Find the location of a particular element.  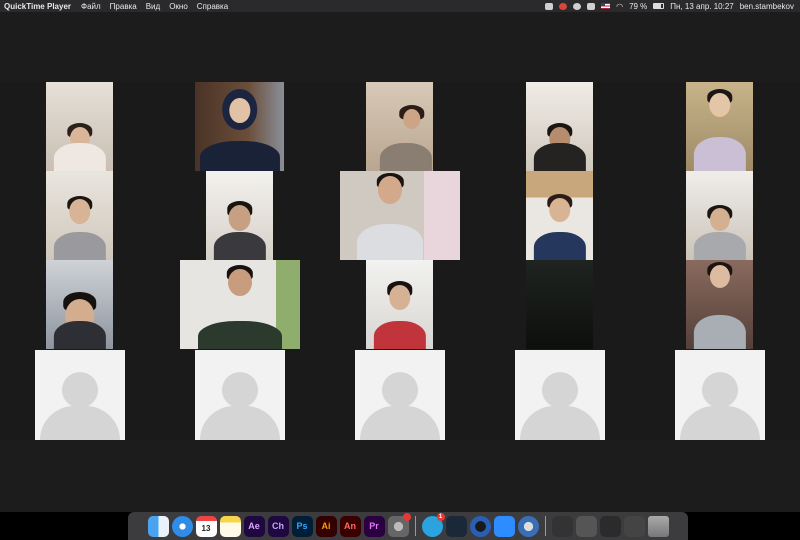

adobe-cc-icon is located at coordinates (563, 6).